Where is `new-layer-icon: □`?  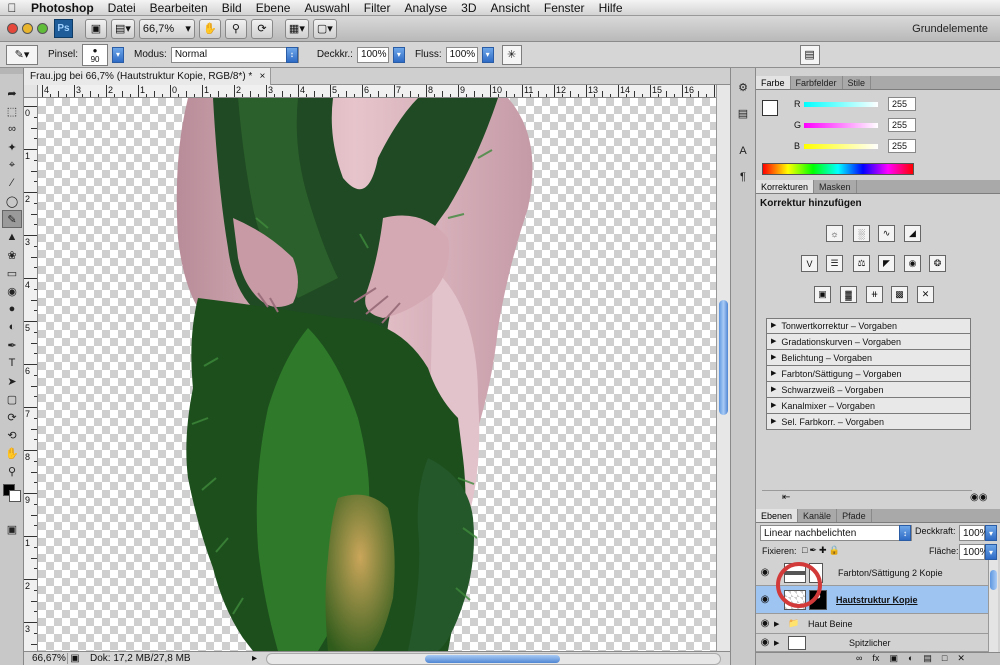 new-layer-icon: □ is located at coordinates (944, 659).